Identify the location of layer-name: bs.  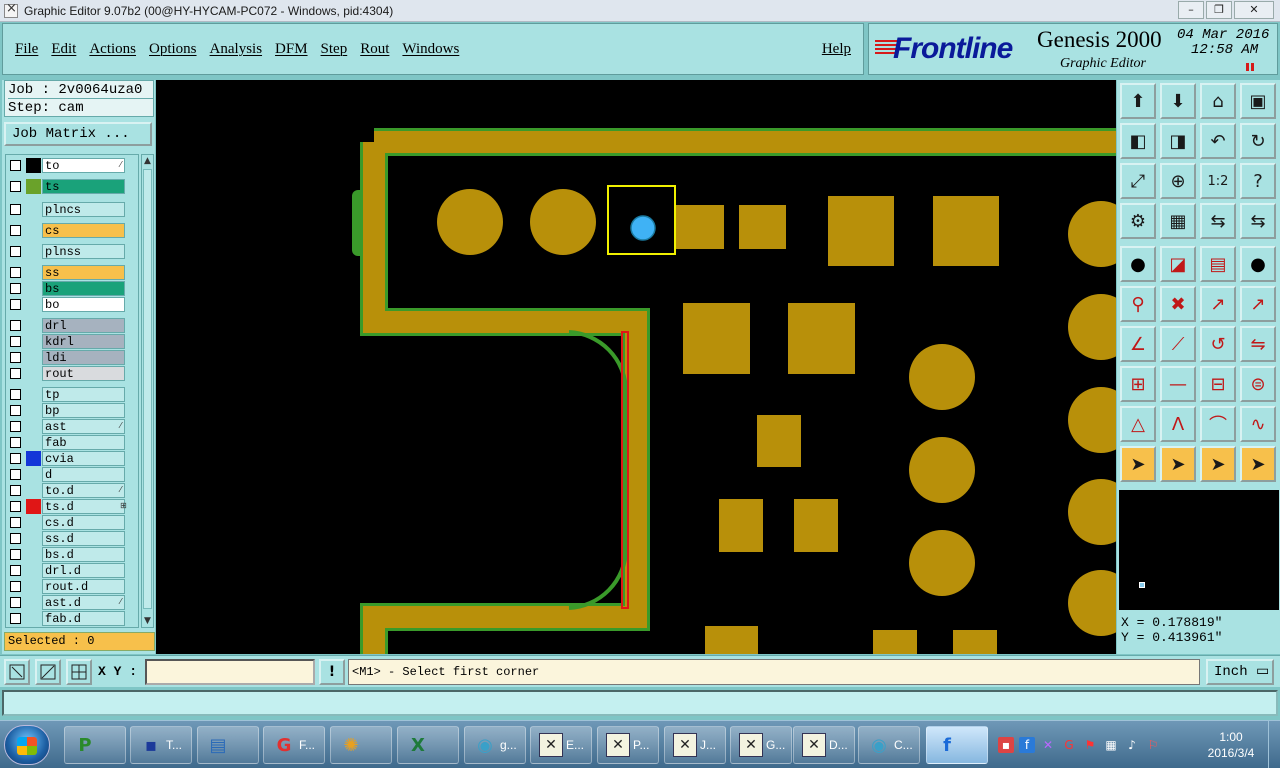
(83, 288).